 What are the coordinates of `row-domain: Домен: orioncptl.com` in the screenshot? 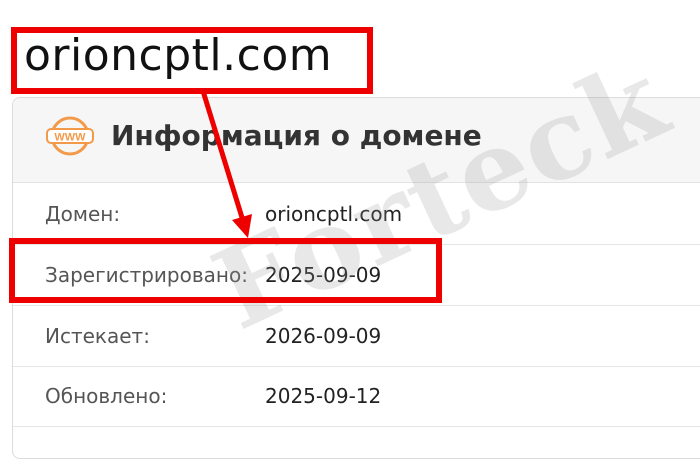 It's located at (356, 214).